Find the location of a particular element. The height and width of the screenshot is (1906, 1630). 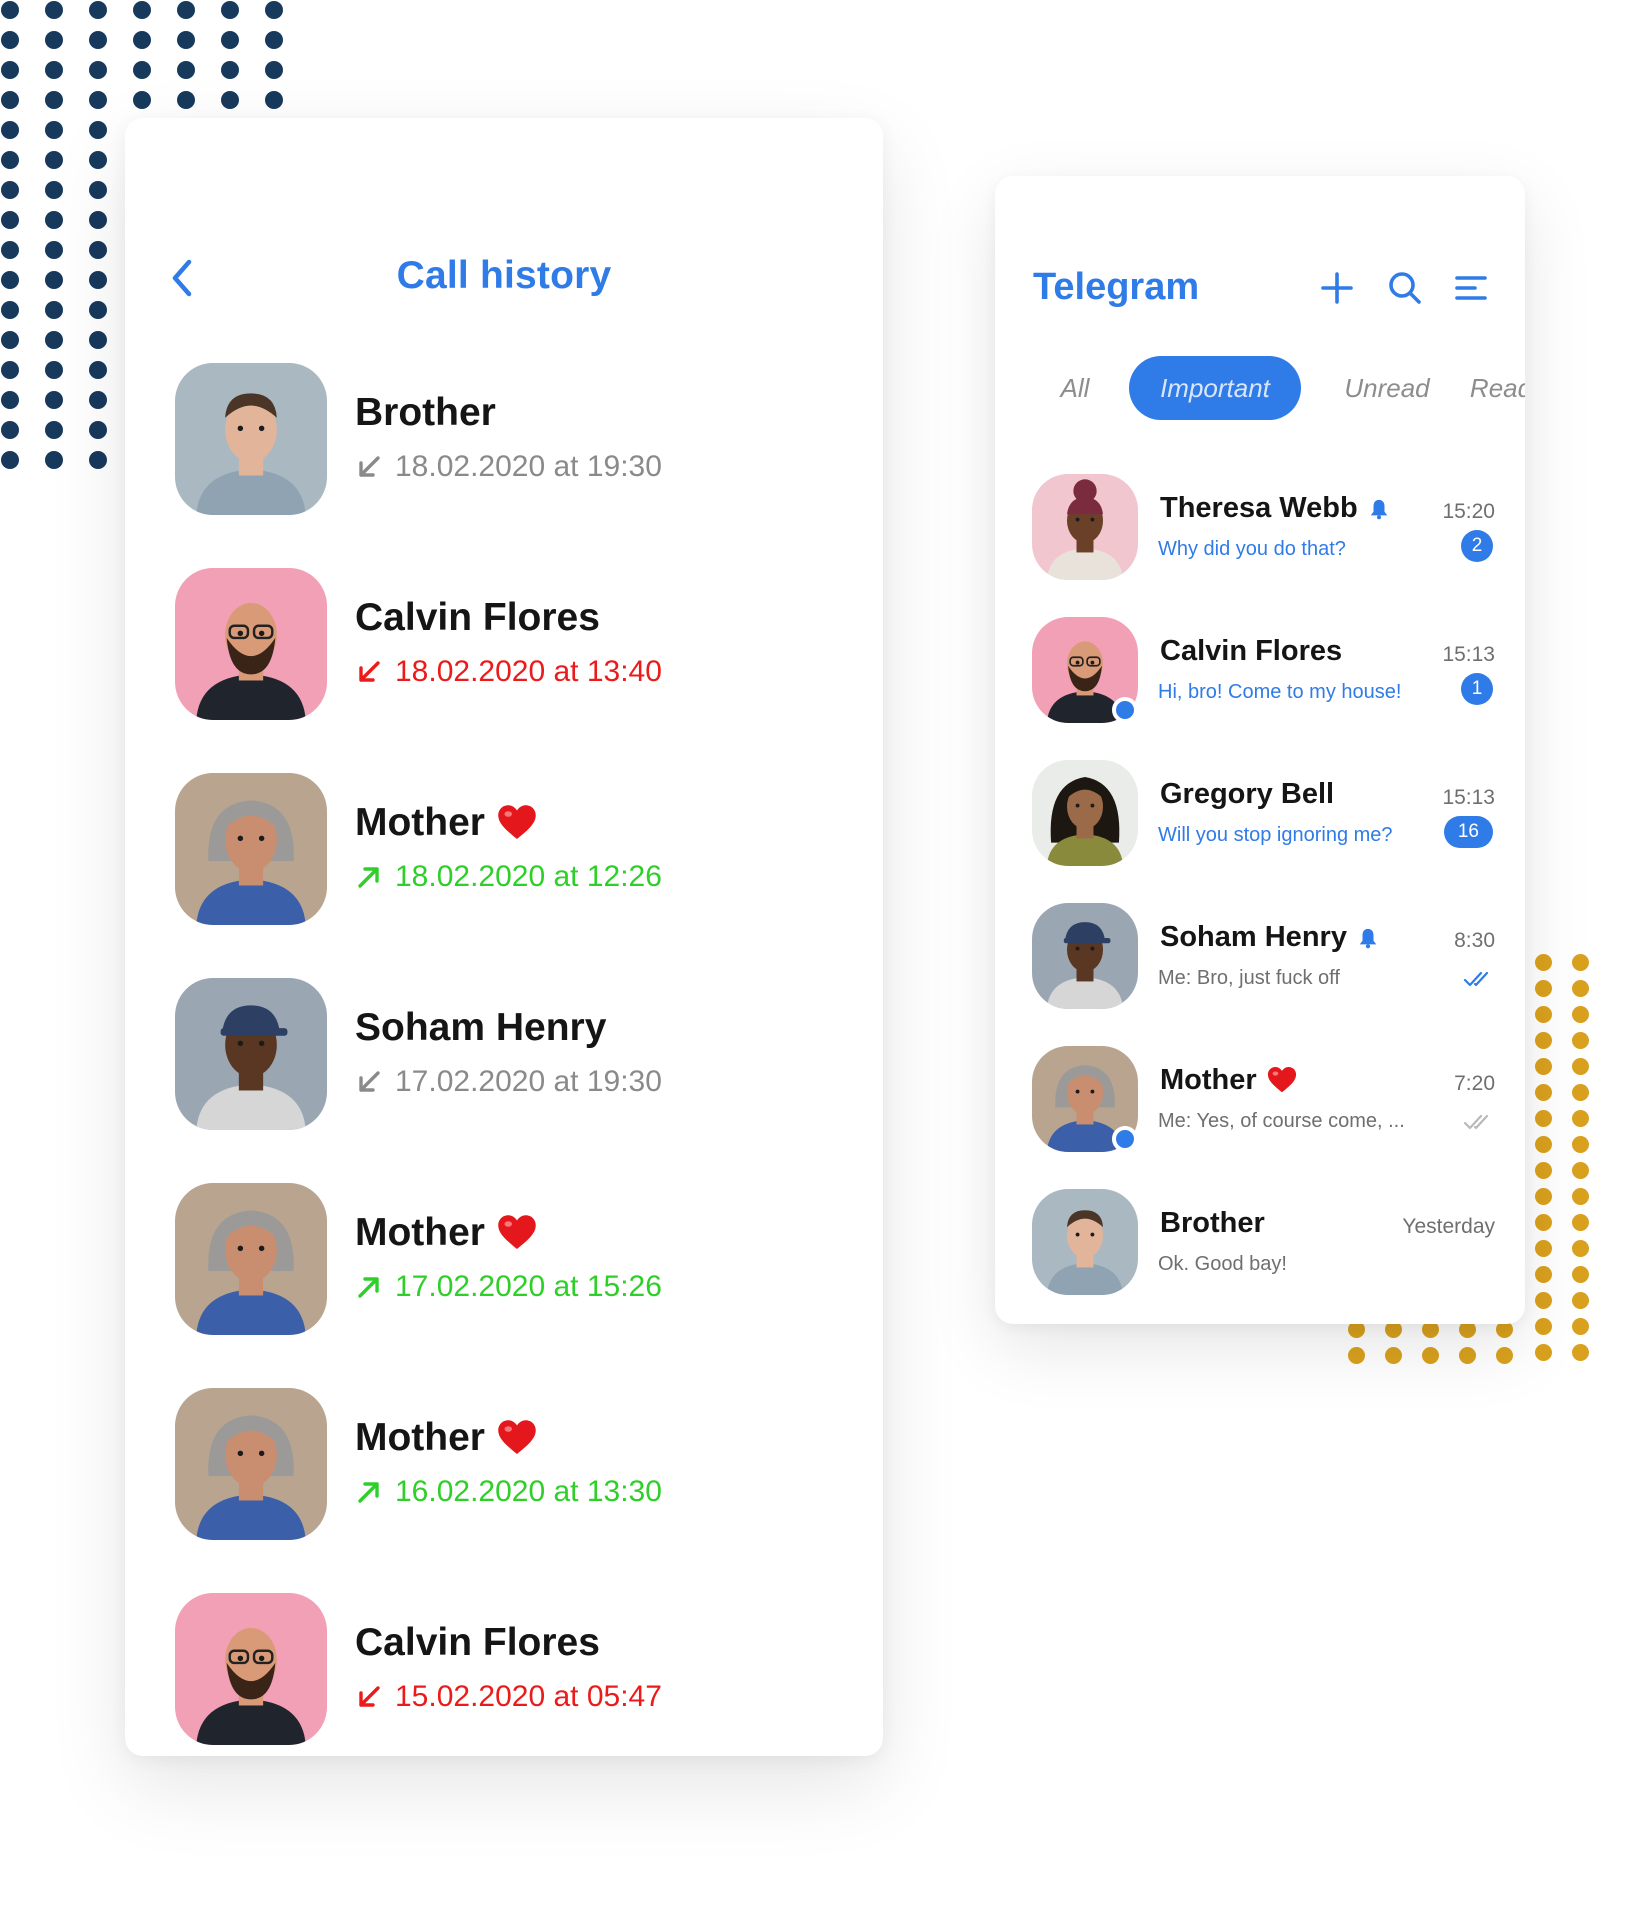

tab-important: Important is located at coordinates (1215, 388).